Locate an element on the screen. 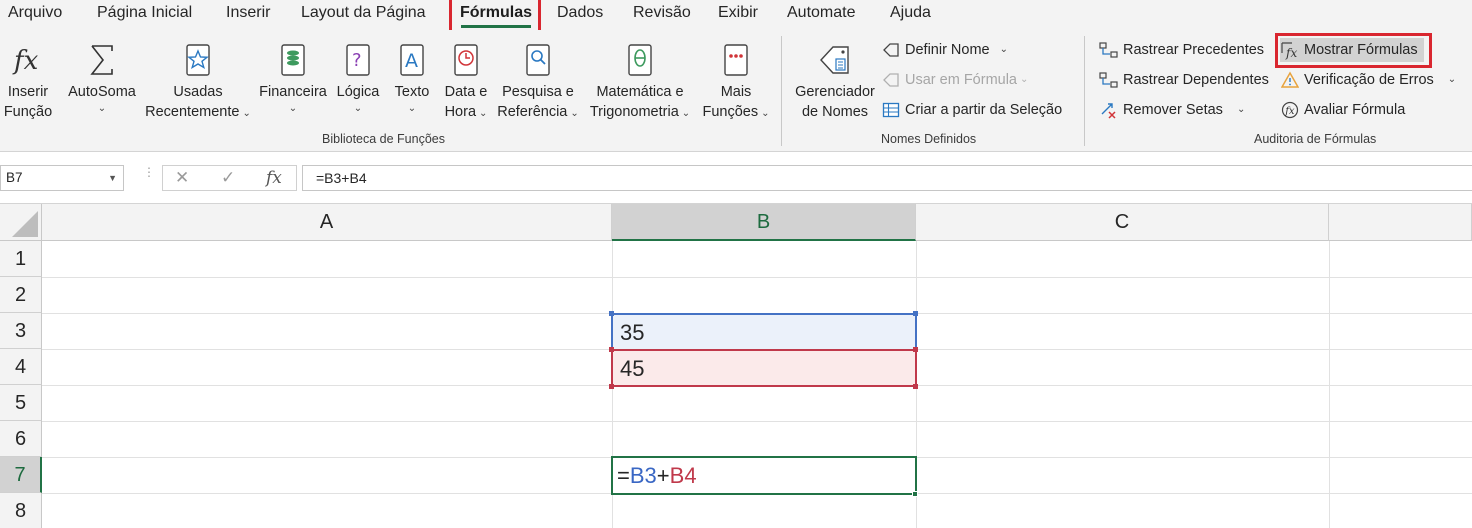  column-header-a: A is located at coordinates (327, 222).